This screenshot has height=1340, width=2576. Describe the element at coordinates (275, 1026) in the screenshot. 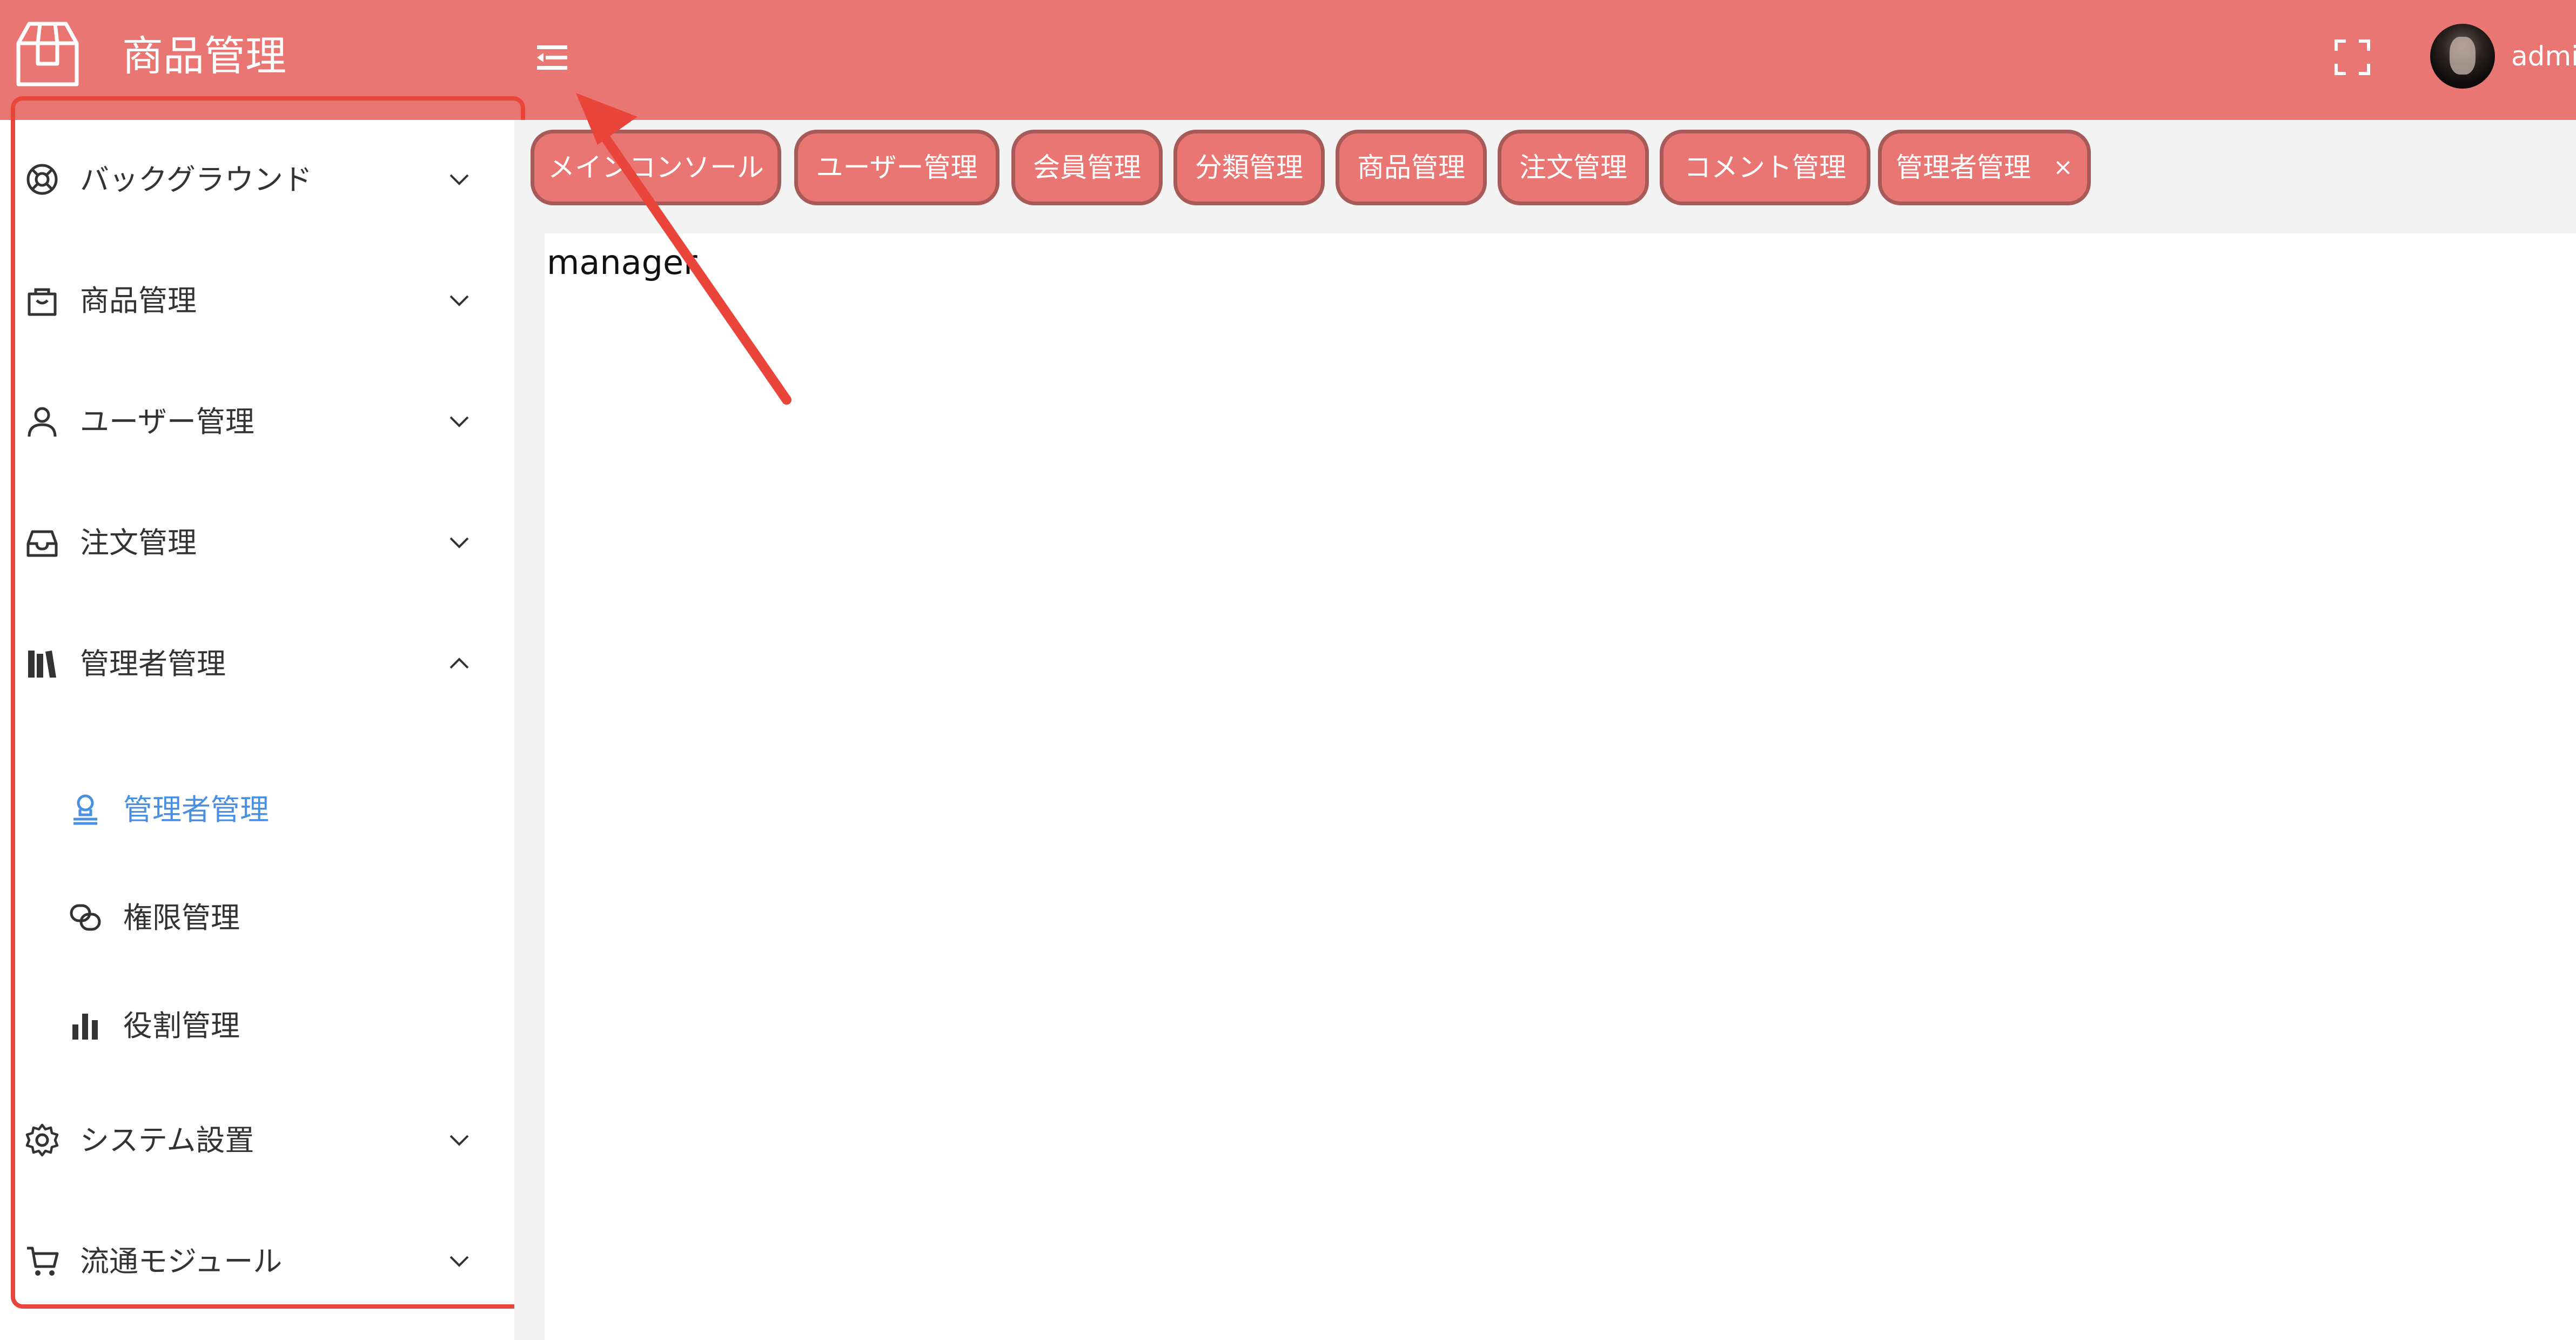

I see `sidebar-subitem-roles: 役割管理` at that location.